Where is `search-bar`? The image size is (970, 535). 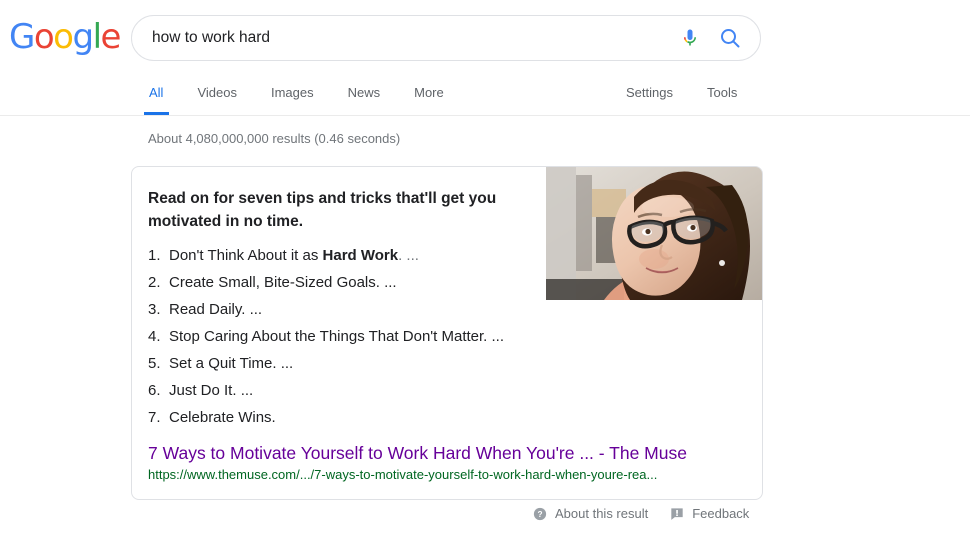 search-bar is located at coordinates (446, 38).